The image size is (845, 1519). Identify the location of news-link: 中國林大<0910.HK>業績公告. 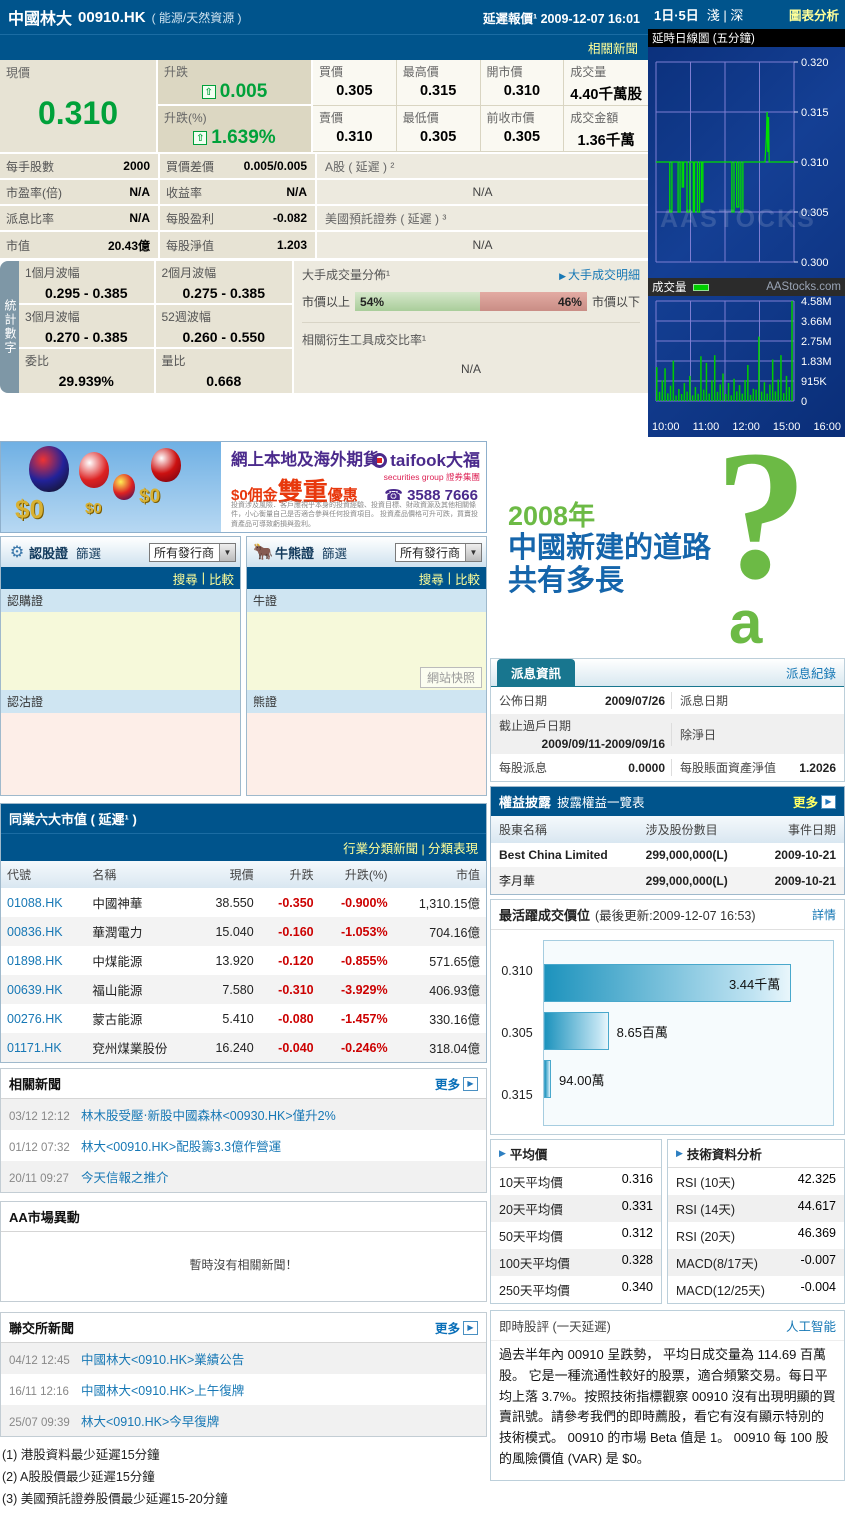
(162, 1358).